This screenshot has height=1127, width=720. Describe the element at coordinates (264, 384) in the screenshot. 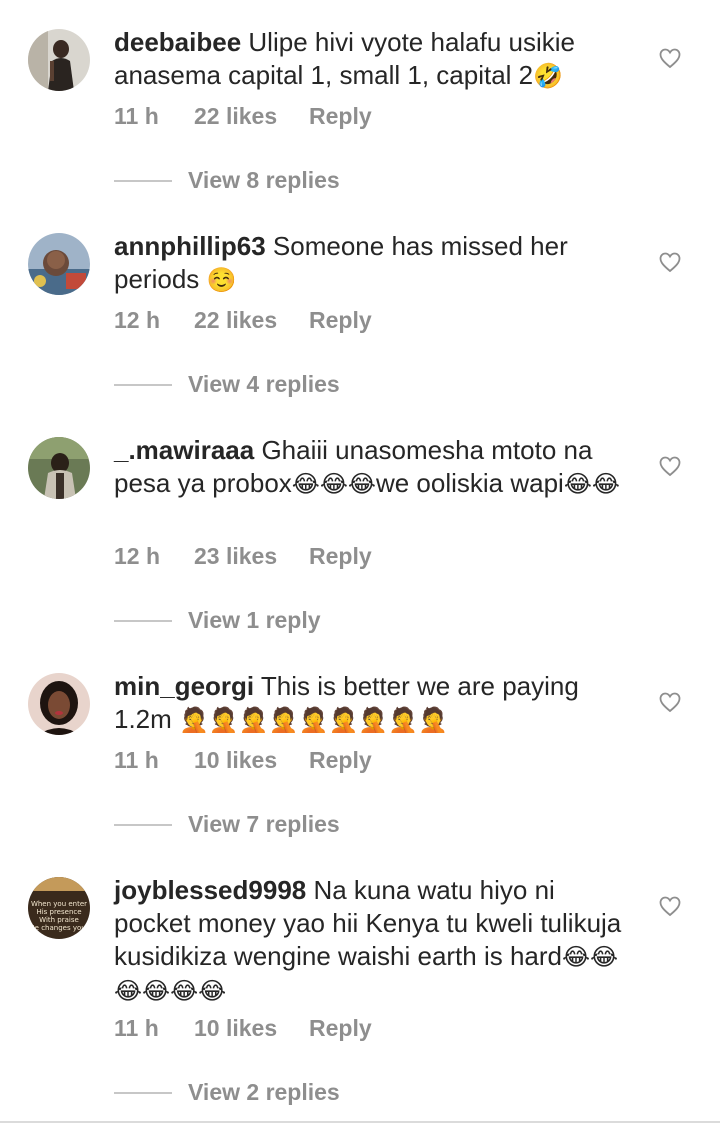

I see `view-replies-label: View 4 replies` at that location.